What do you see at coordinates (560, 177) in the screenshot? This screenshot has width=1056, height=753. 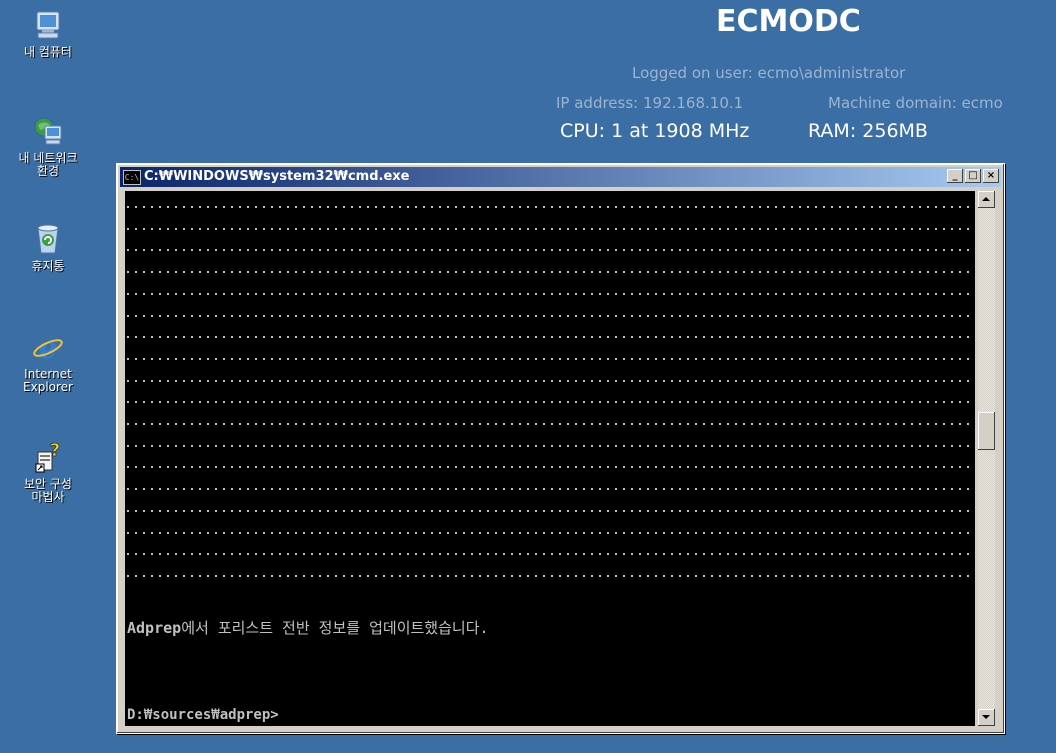 I see `window-title-bar: C:\ C:₩WINDOWS₩system32₩cmd.exe _ □ ×` at bounding box center [560, 177].